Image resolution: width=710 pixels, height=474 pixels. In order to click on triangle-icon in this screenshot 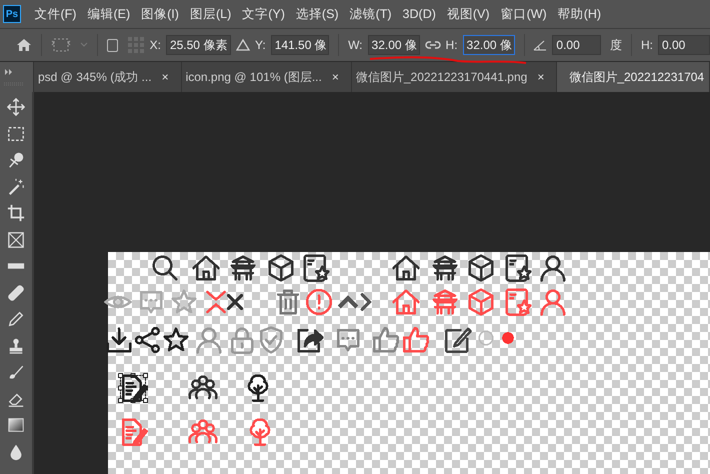, I will do `click(243, 45)`.